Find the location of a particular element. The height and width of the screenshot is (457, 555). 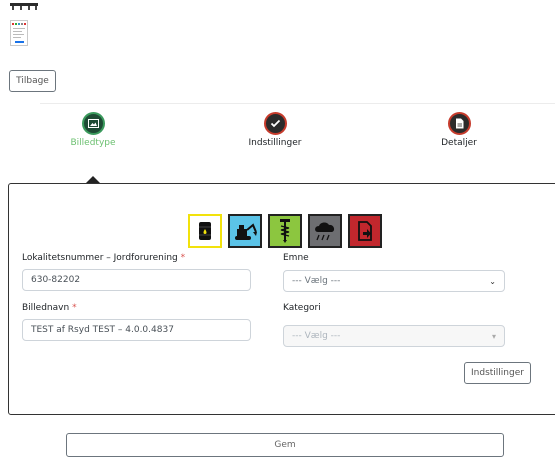

step-indstillinger: Indstillinger is located at coordinates (275, 130).